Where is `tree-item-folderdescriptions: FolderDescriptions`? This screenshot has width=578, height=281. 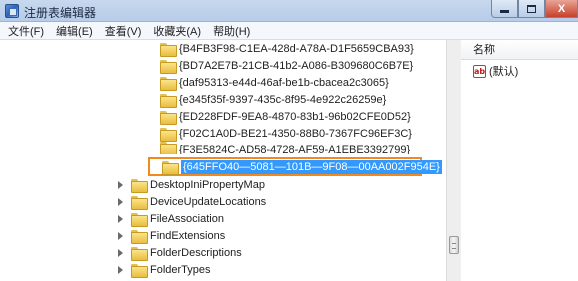
tree-item-folderdescriptions: FolderDescriptions is located at coordinates (180, 252).